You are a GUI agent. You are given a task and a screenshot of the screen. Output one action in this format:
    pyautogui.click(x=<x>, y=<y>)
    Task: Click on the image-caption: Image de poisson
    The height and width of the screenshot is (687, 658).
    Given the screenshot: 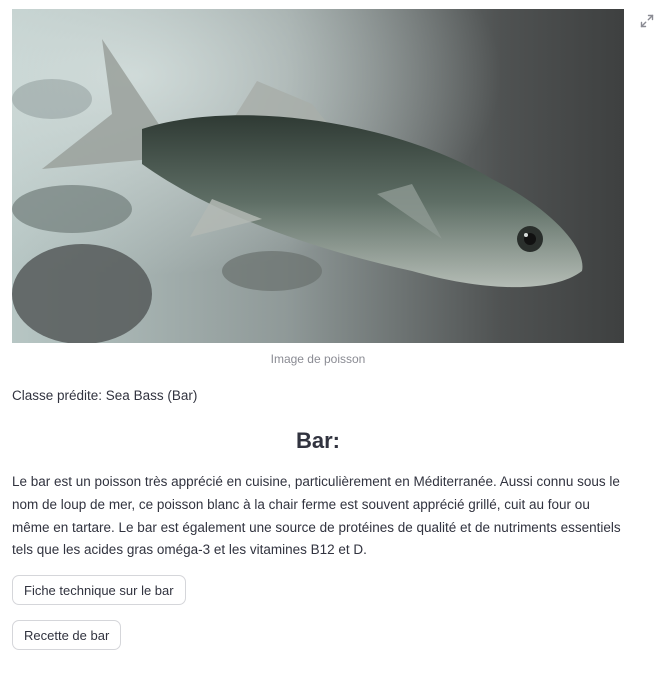 What is the action you would take?
    pyautogui.click(x=318, y=359)
    